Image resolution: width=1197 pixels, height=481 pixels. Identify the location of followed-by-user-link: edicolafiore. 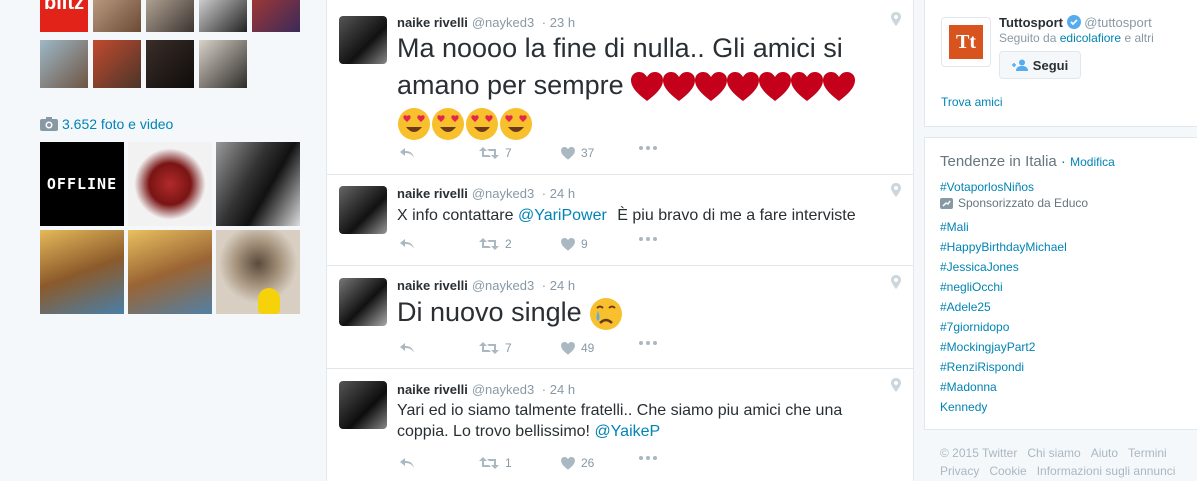
(1090, 38).